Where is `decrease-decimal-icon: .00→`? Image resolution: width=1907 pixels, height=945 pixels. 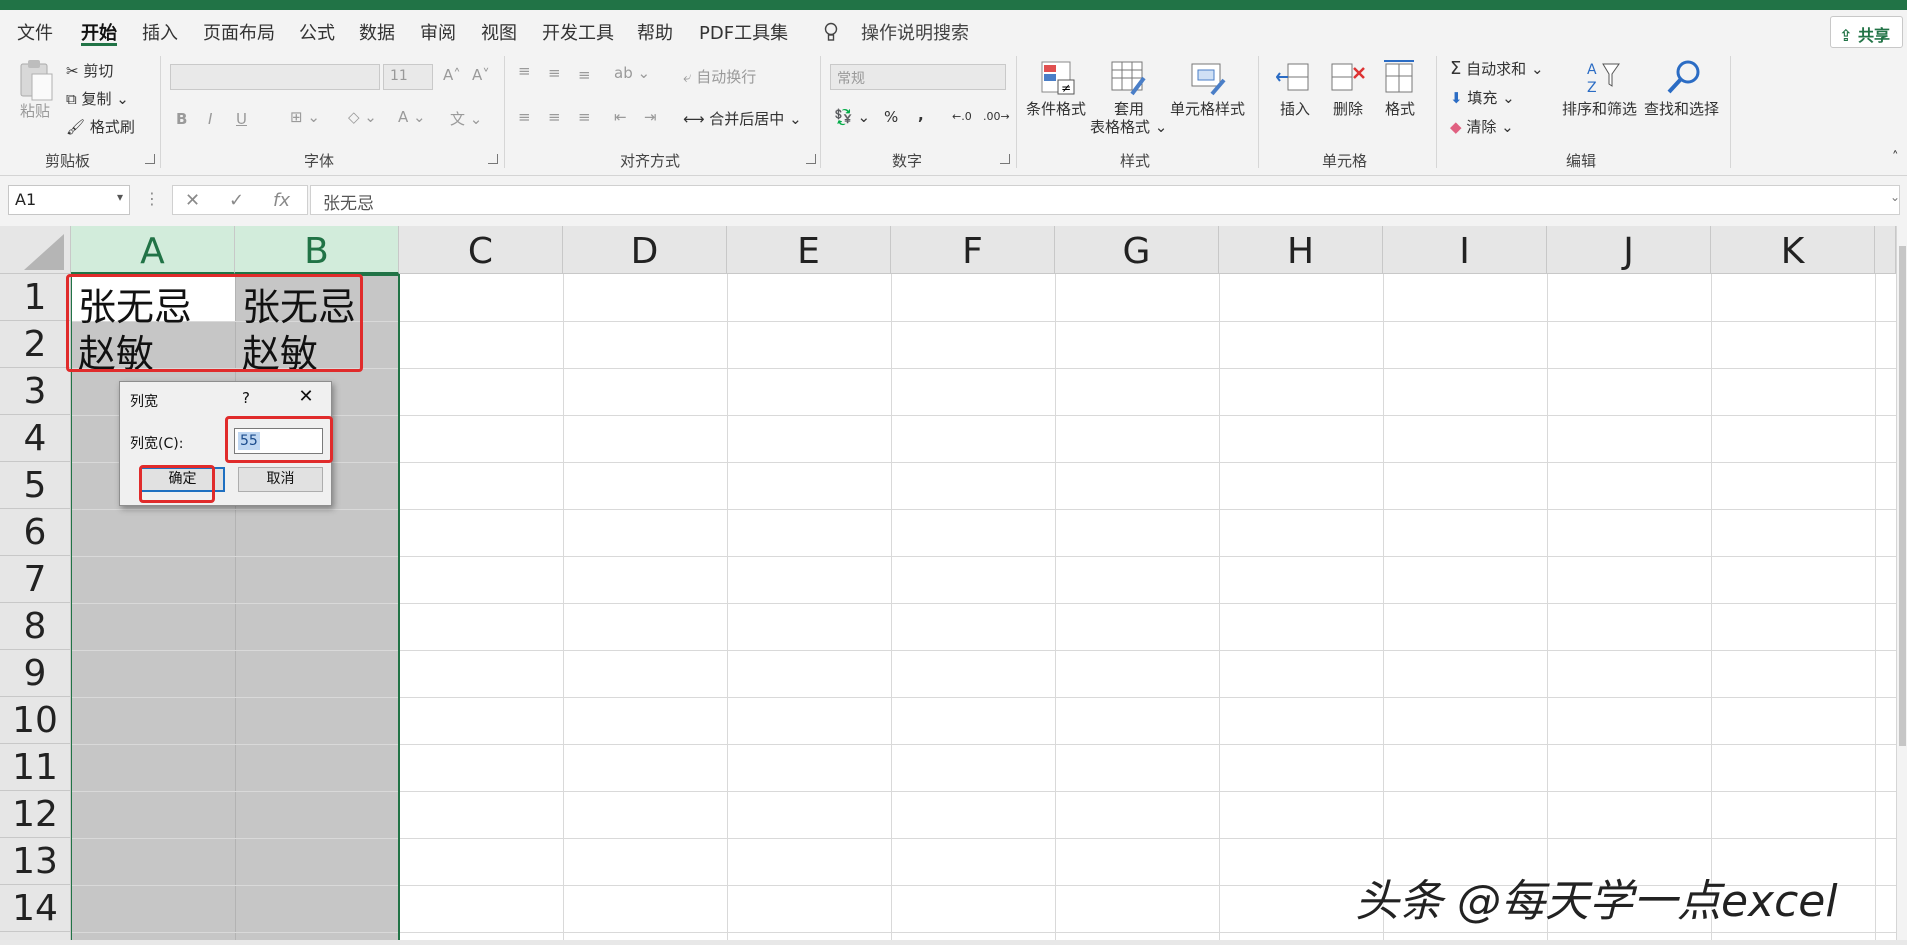 decrease-decimal-icon: .00→ is located at coordinates (996, 116).